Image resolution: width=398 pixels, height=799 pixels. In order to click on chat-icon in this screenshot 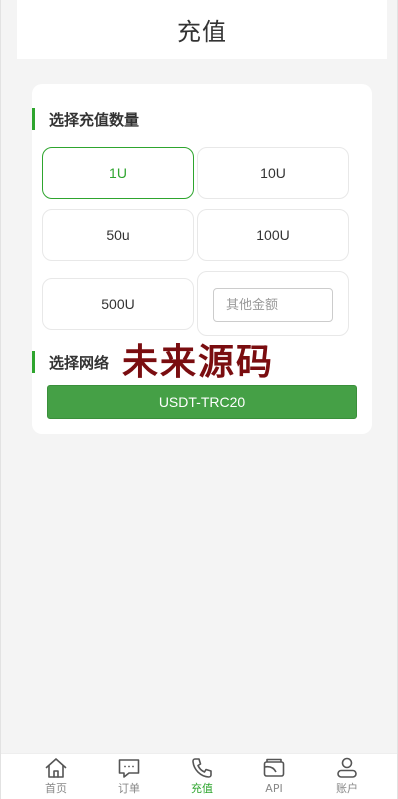, I will do `click(129, 768)`.